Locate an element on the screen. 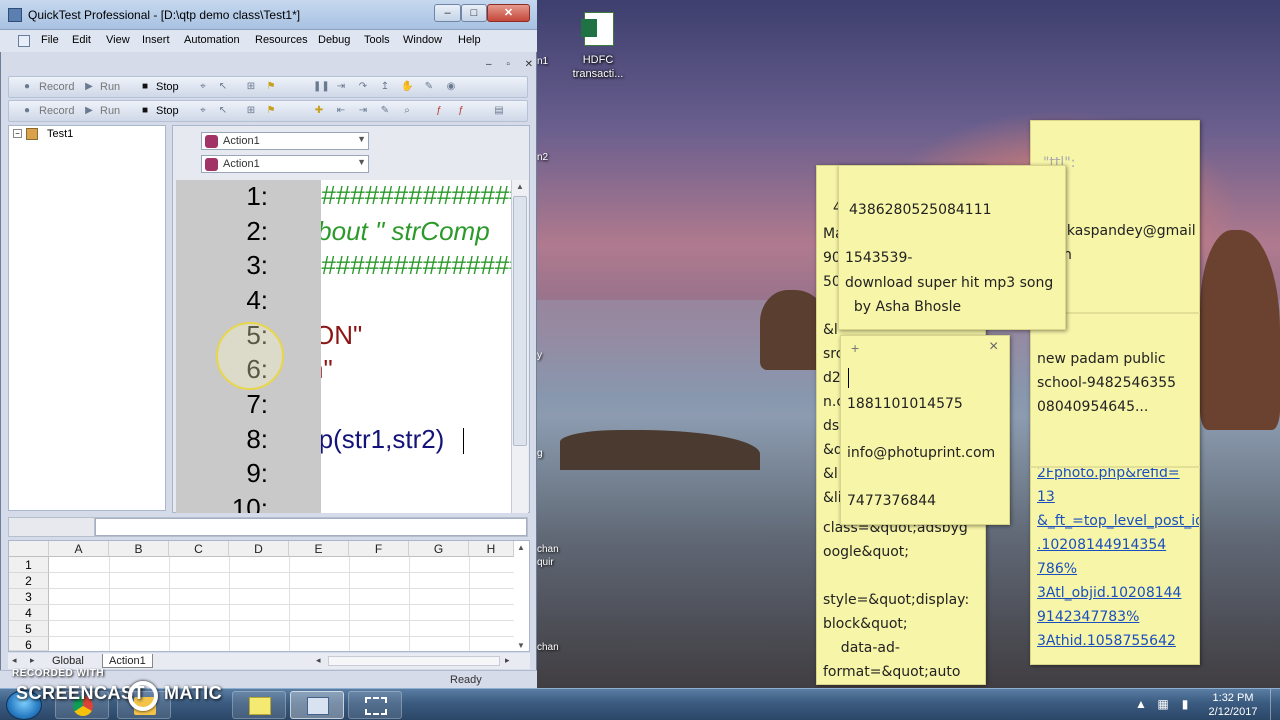 The width and height of the screenshot is (1280, 720). code-line: n" is located at coordinates (327, 369).